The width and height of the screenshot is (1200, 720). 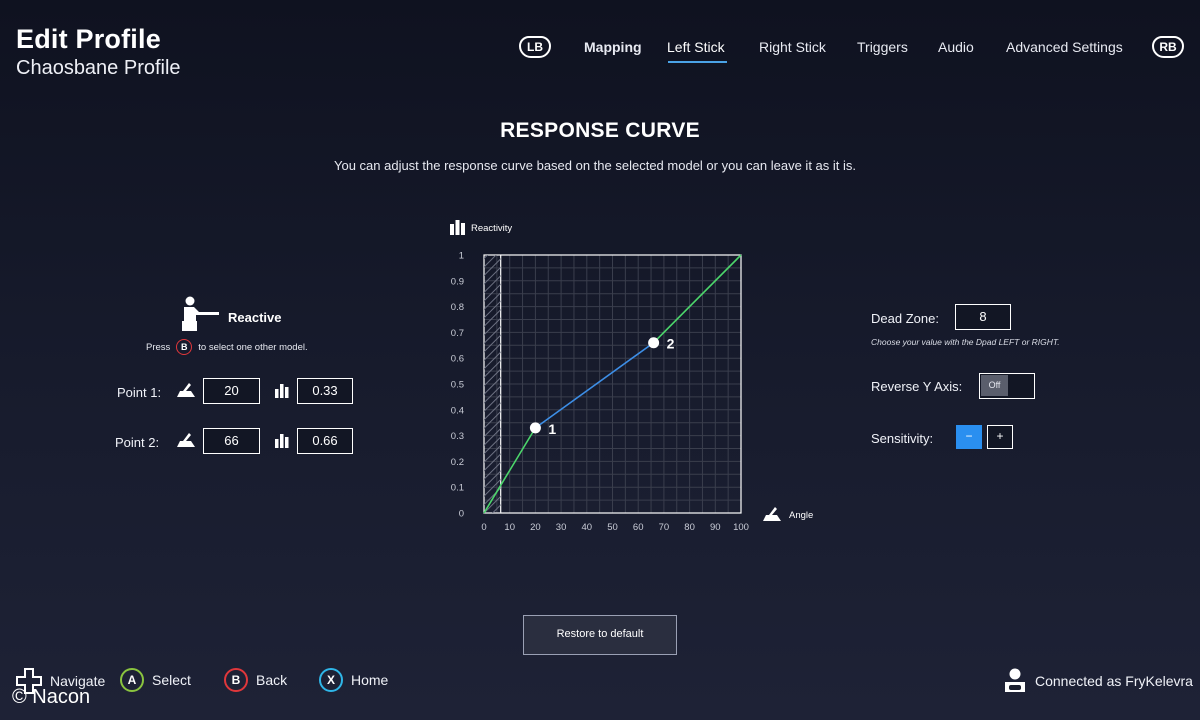 What do you see at coordinates (158, 347) in the screenshot?
I see `model-hint-prefix: Press` at bounding box center [158, 347].